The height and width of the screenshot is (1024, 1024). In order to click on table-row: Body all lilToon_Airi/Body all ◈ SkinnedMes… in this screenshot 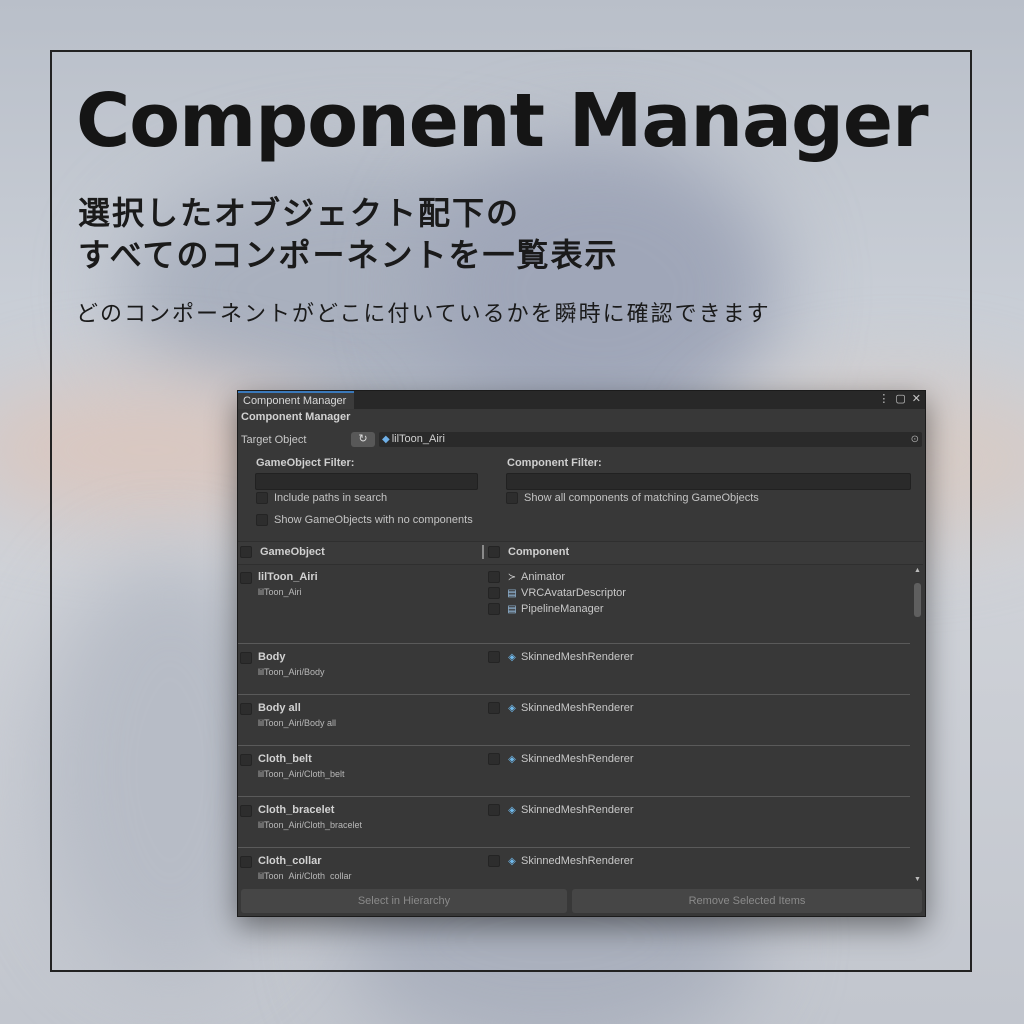, I will do `click(574, 720)`.